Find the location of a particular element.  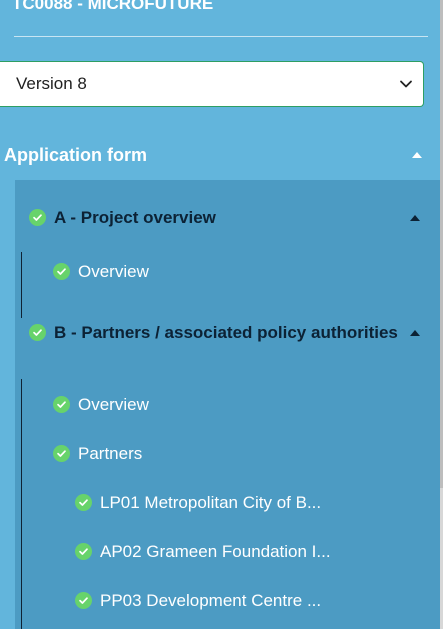

nav-item-b-overview: Overview is located at coordinates (101, 404).